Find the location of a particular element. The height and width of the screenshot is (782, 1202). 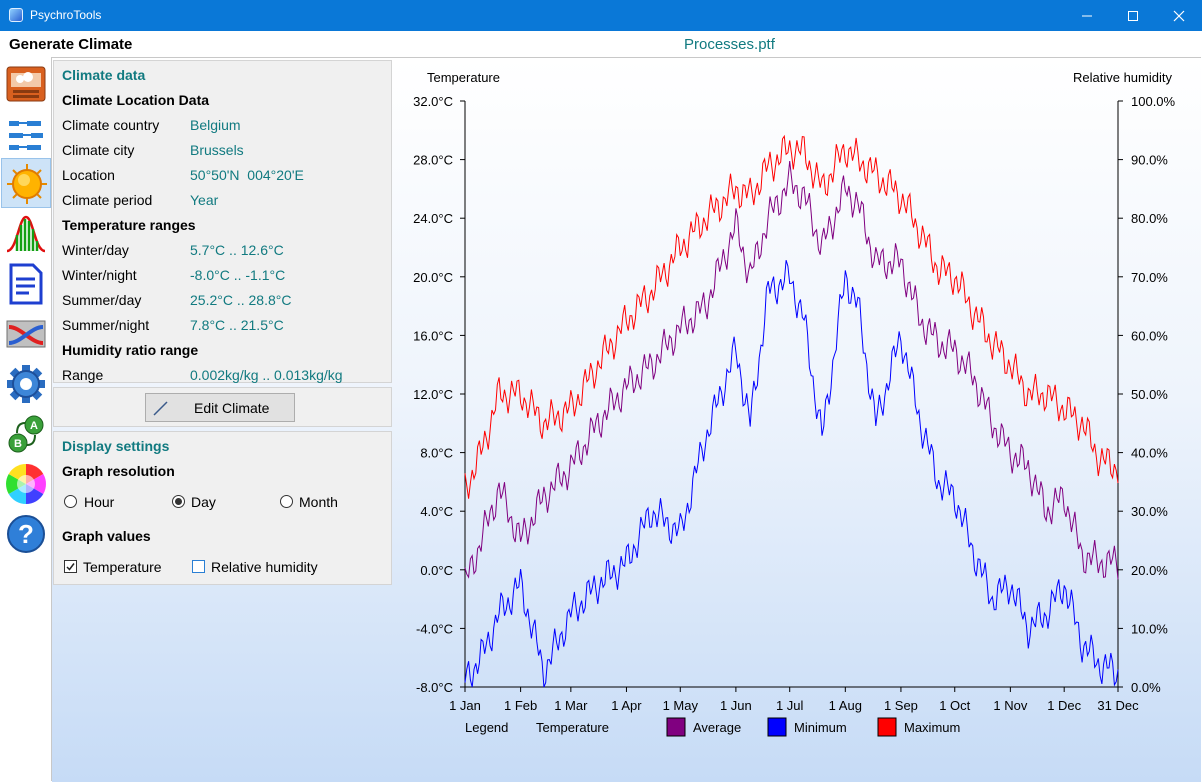

a-b-conversion-icon: A B is located at coordinates (26, 434).